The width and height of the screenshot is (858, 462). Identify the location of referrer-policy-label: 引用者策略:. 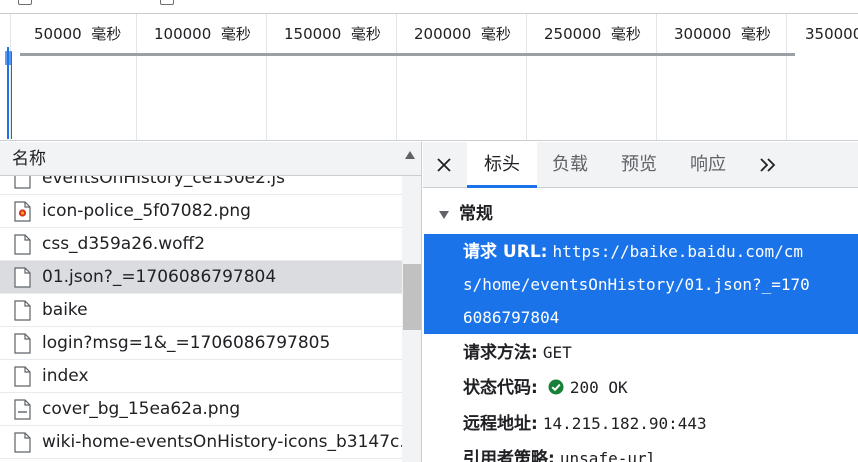
(509, 455).